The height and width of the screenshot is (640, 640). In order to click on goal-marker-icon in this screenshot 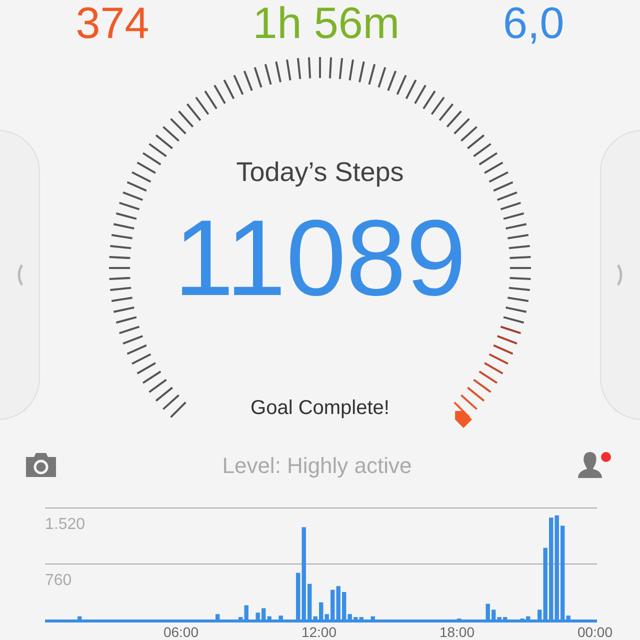, I will do `click(463, 419)`.